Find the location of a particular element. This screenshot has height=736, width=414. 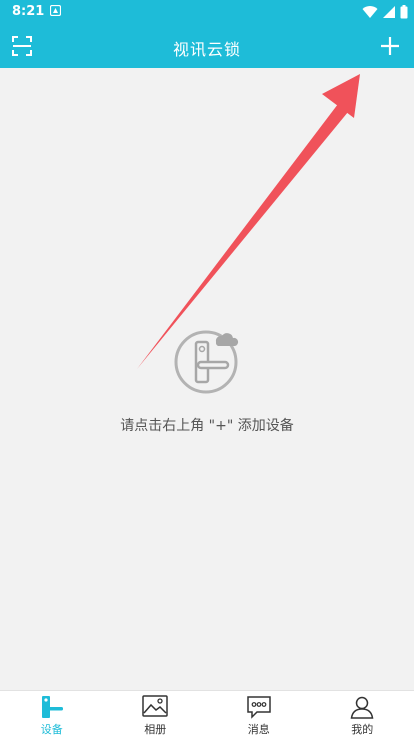

tab-profile: 我的 is located at coordinates (362, 713).